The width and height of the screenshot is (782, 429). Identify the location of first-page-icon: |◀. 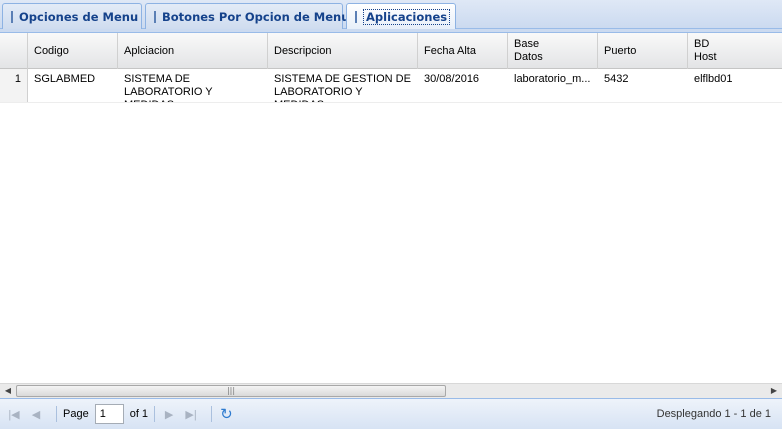
(14, 414).